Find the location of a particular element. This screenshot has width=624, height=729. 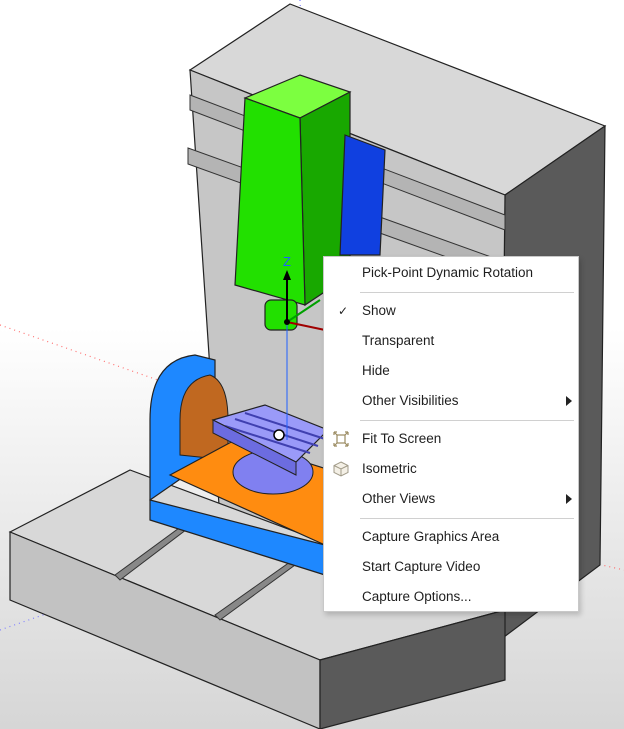

triad-z-label: Z is located at coordinates (287, 261).